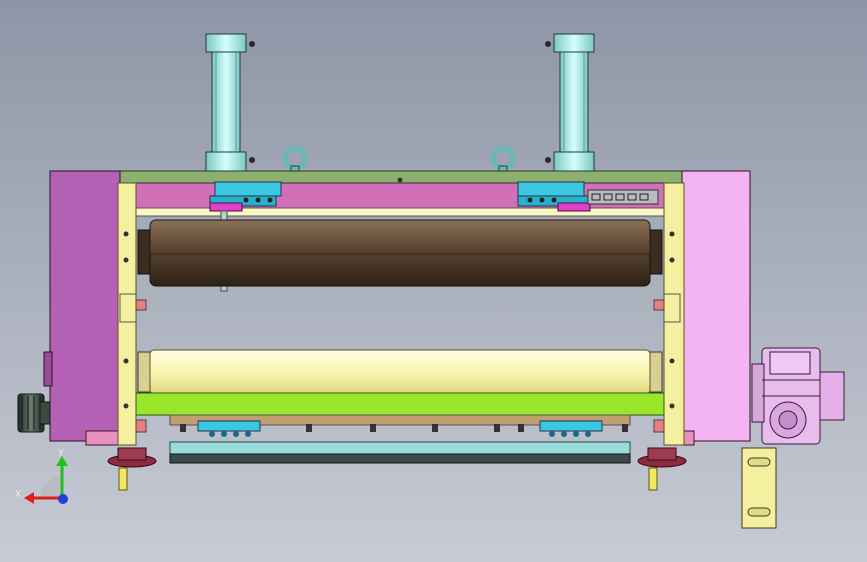  Describe the element at coordinates (400, 253) in the screenshot. I see `upper-roller` at that location.